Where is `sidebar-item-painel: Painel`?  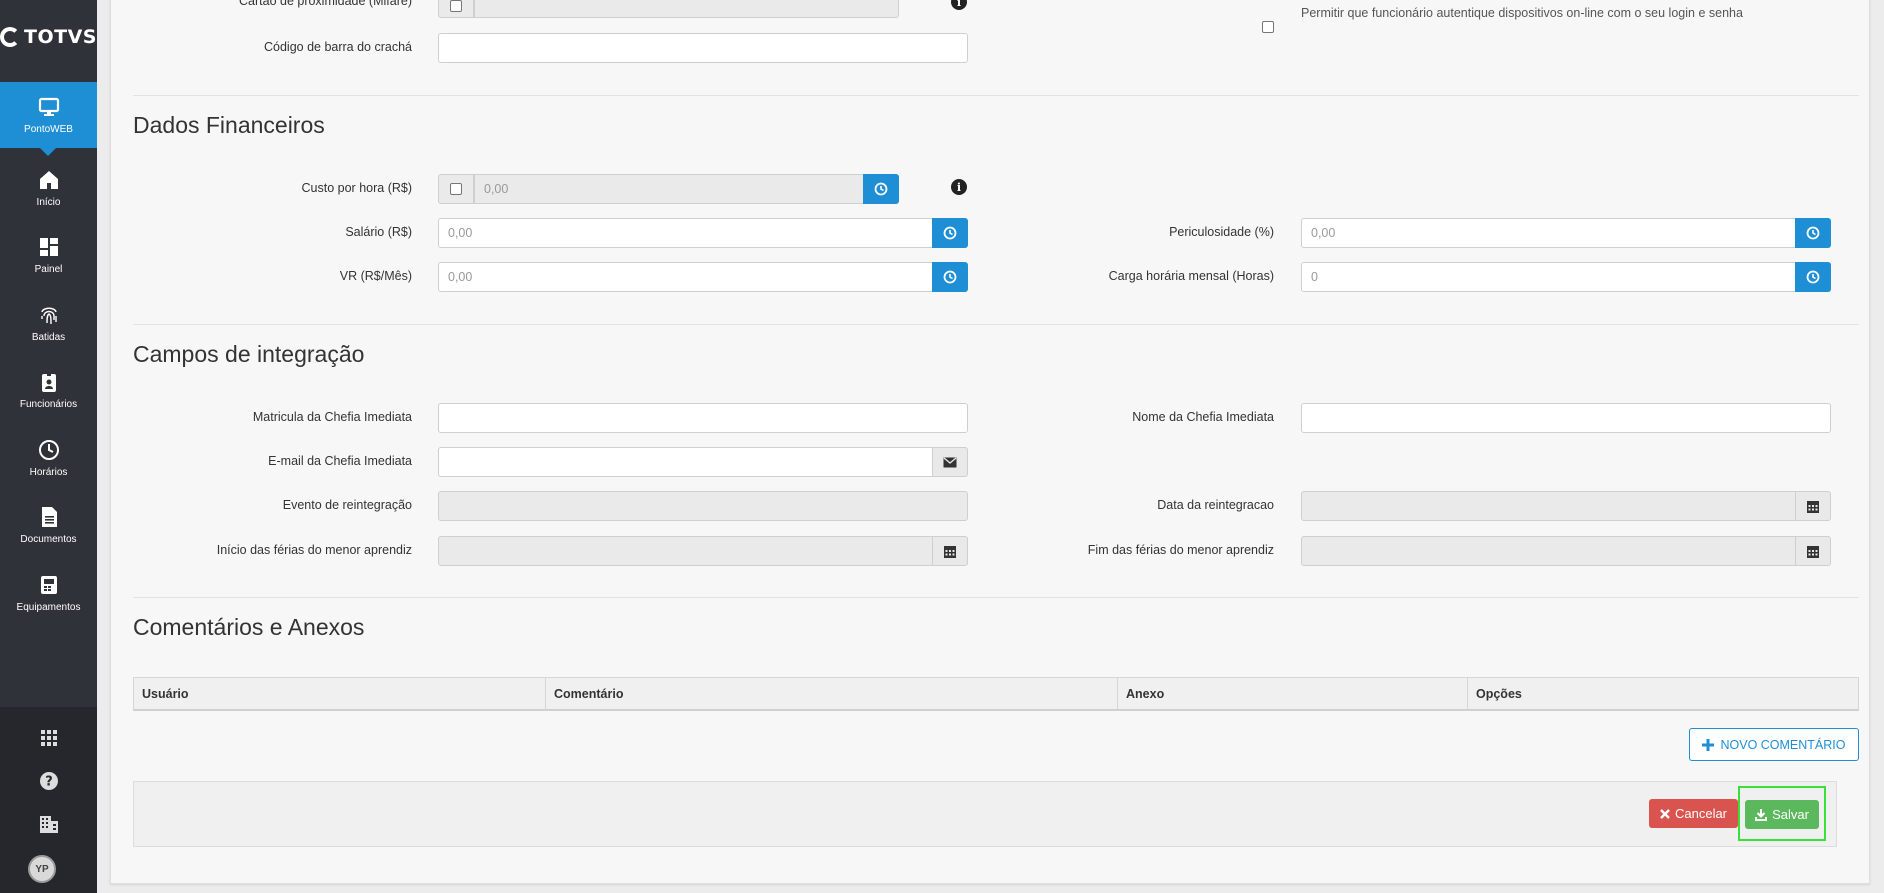
sidebar-item-painel: Painel is located at coordinates (48, 255).